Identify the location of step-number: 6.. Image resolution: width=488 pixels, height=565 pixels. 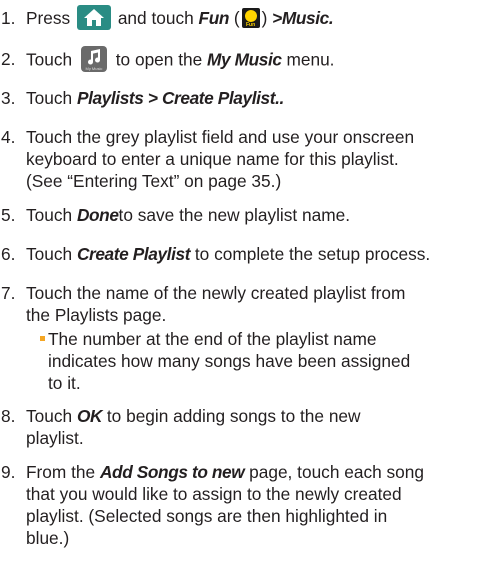
(8, 254).